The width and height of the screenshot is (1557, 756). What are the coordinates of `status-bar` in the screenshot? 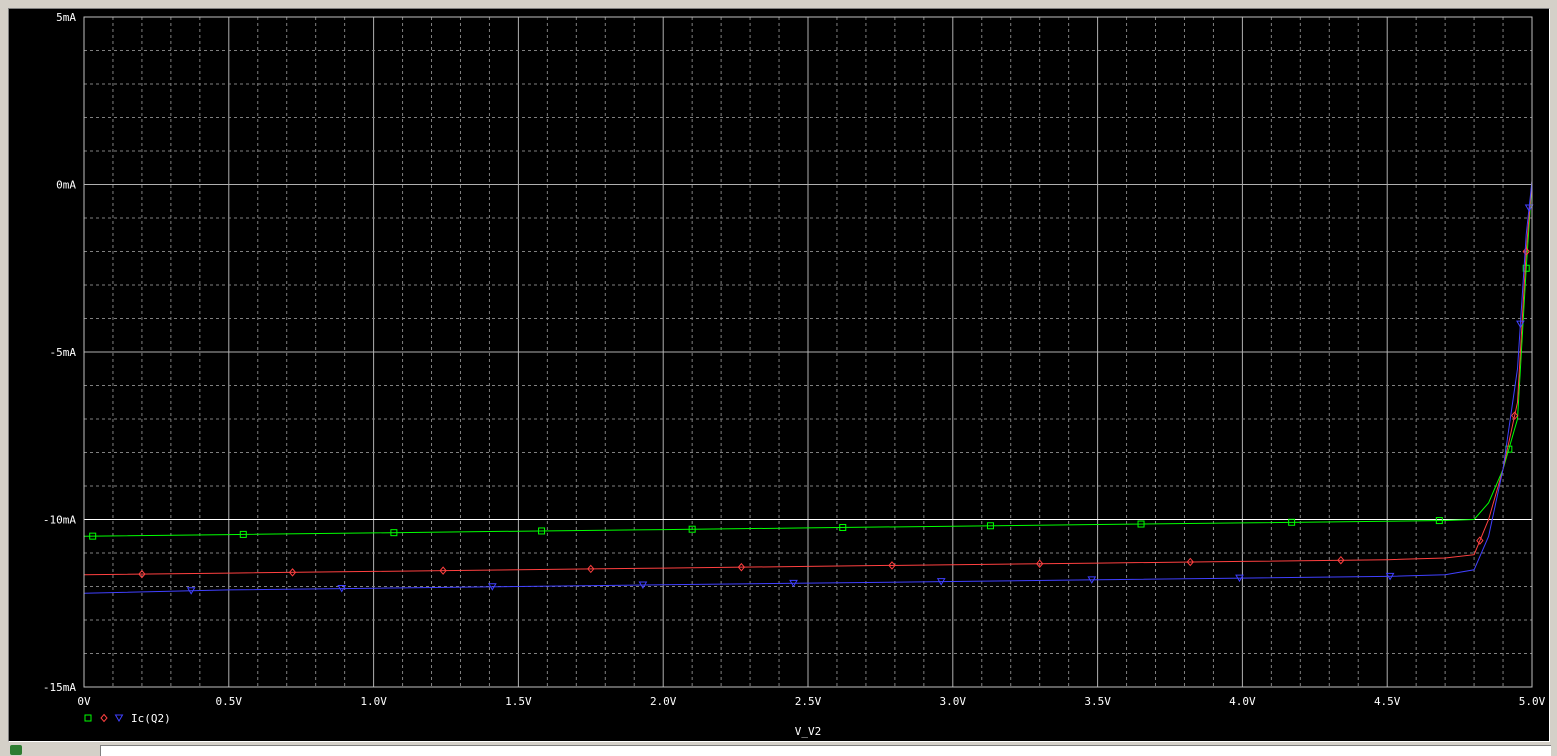 It's located at (778, 749).